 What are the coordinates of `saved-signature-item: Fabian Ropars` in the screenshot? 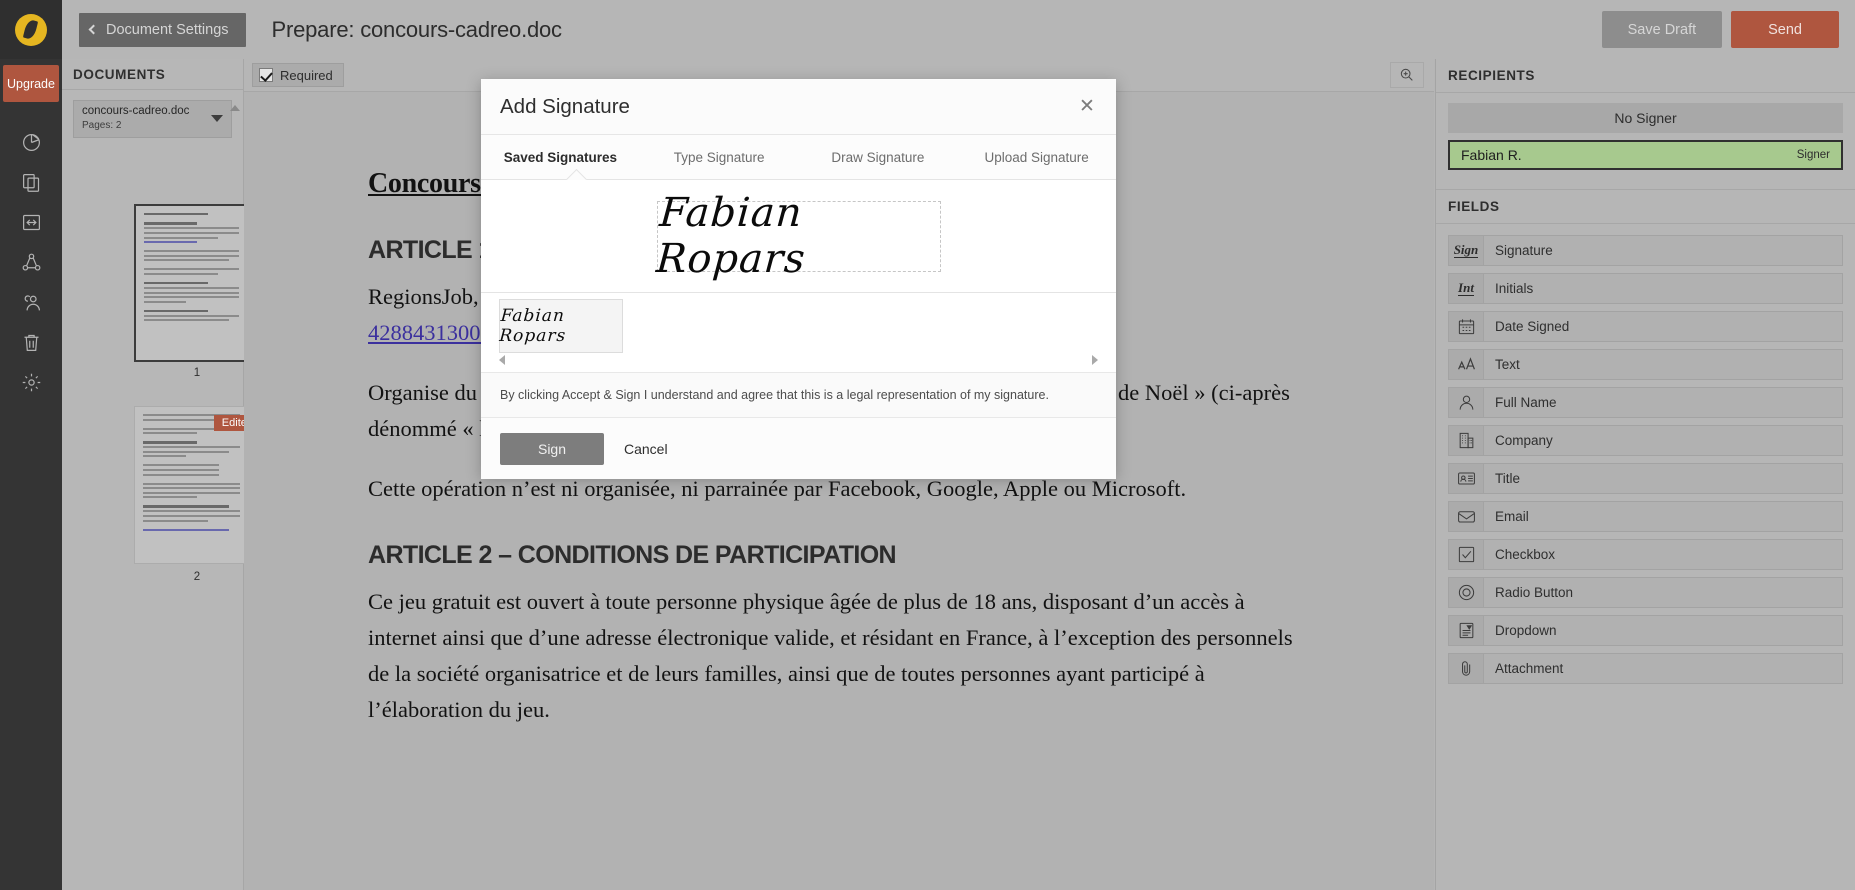 It's located at (561, 326).